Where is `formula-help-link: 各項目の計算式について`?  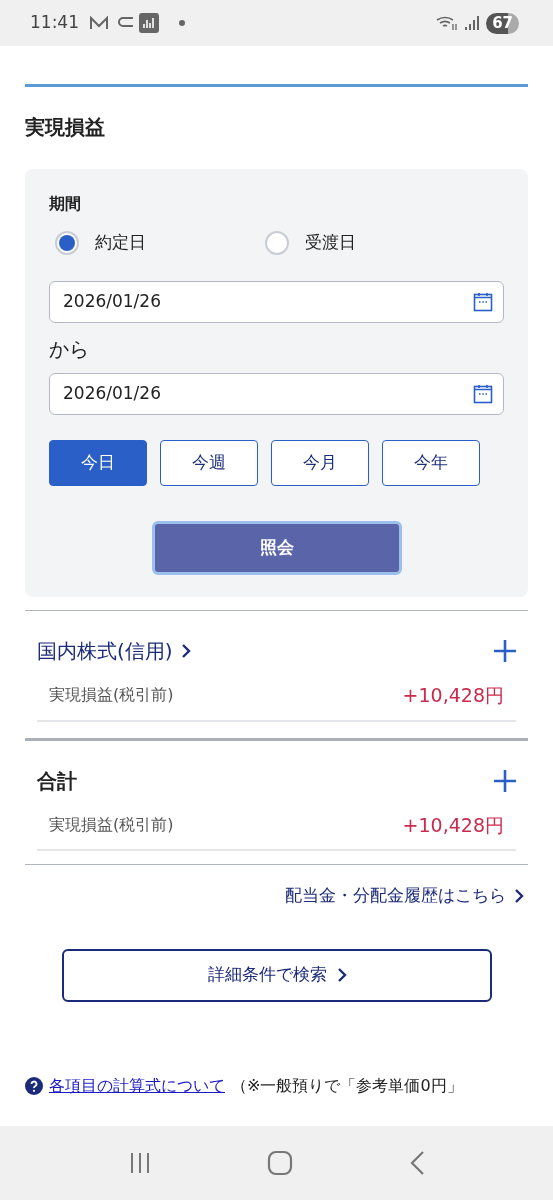
formula-help-link: 各項目の計算式について is located at coordinates (137, 1085).